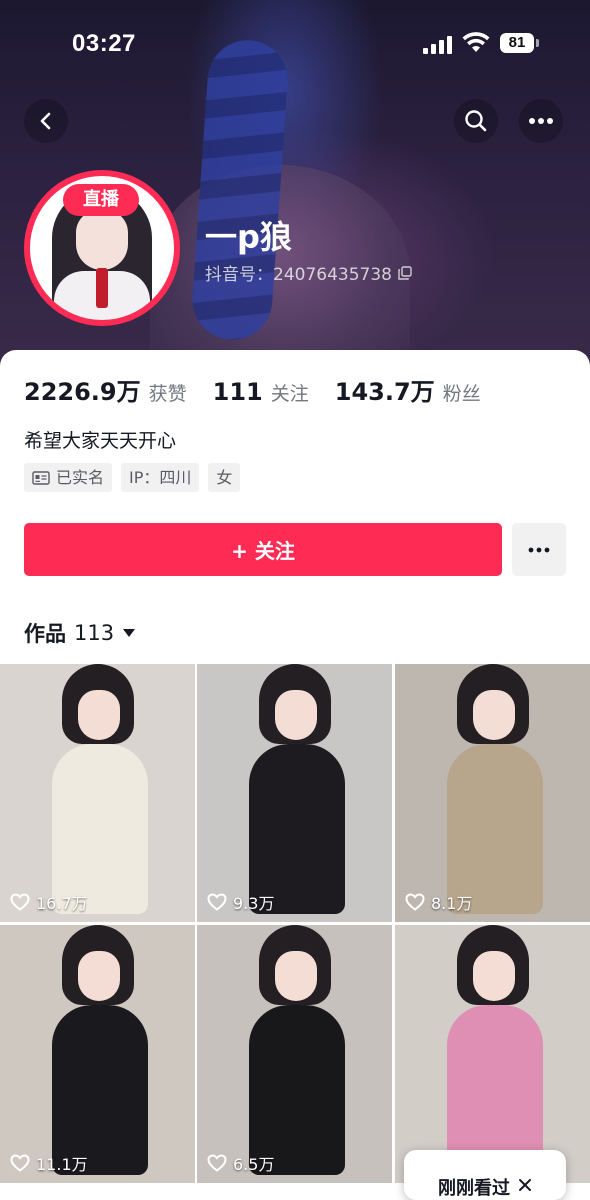  I want to click on tag-ip-label: IP：四川, so click(160, 477).